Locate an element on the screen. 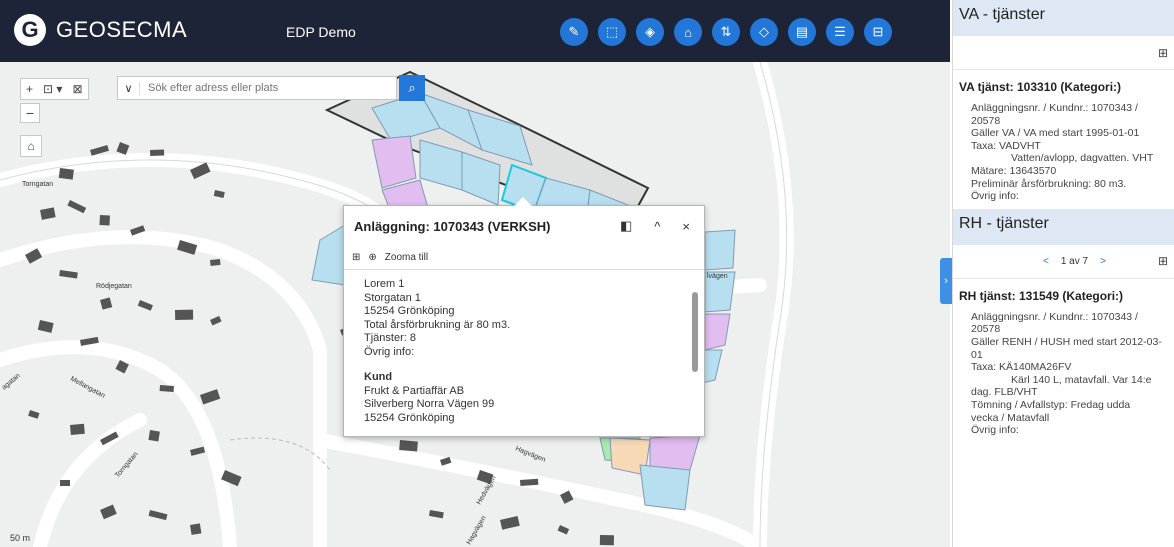 This screenshot has width=1174, height=547. popup-line: Lorem 1 is located at coordinates (384, 284).